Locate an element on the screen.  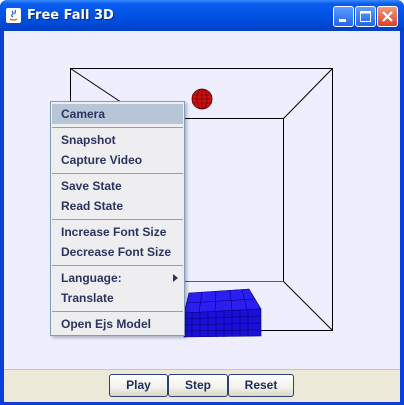
control-button-bar: Play Step Reset is located at coordinates (202, 385).